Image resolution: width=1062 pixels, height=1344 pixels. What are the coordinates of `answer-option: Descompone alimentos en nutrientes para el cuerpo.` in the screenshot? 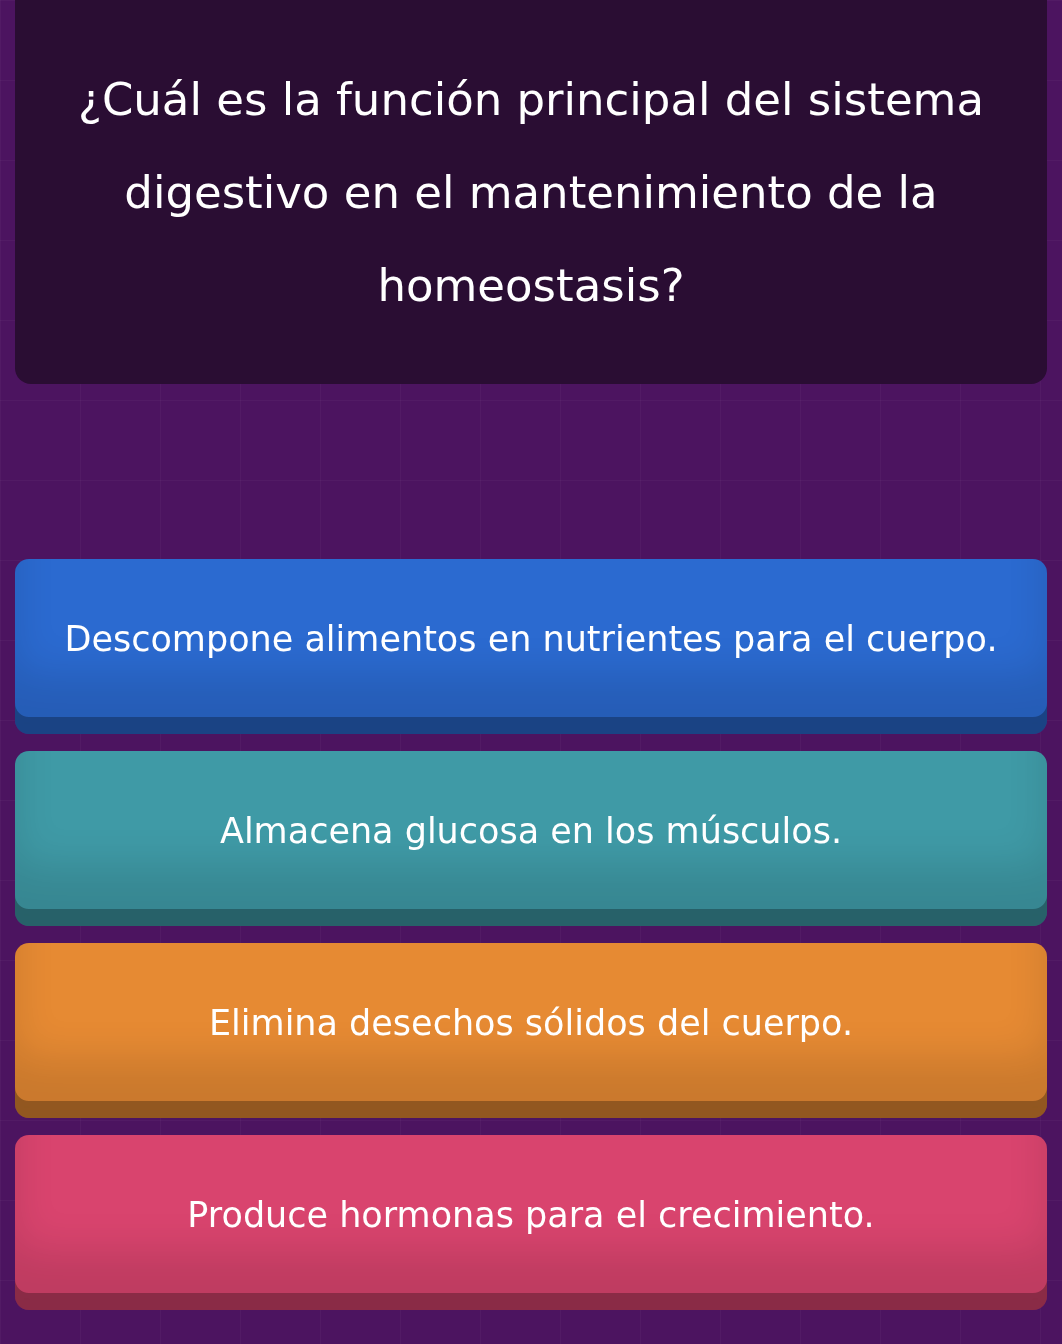 It's located at (531, 646).